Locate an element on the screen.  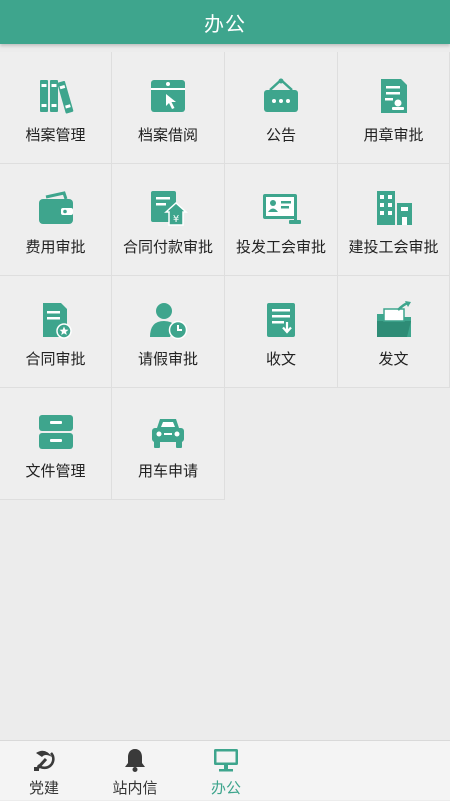
tile-jt-union-approval: 建投工会审批 is located at coordinates (394, 220).